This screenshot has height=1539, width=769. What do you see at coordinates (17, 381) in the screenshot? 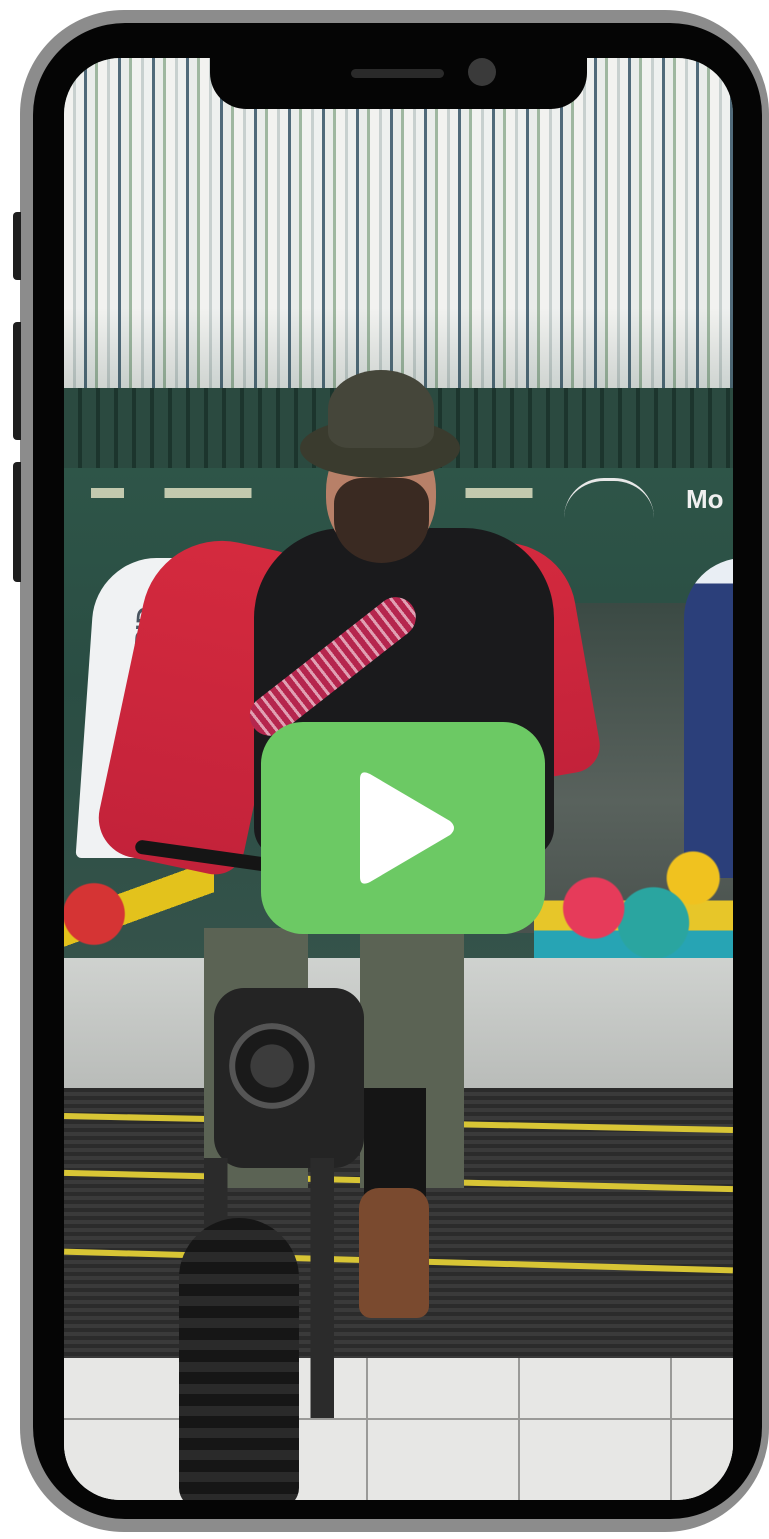
I see `volume-up-button` at bounding box center [17, 381].